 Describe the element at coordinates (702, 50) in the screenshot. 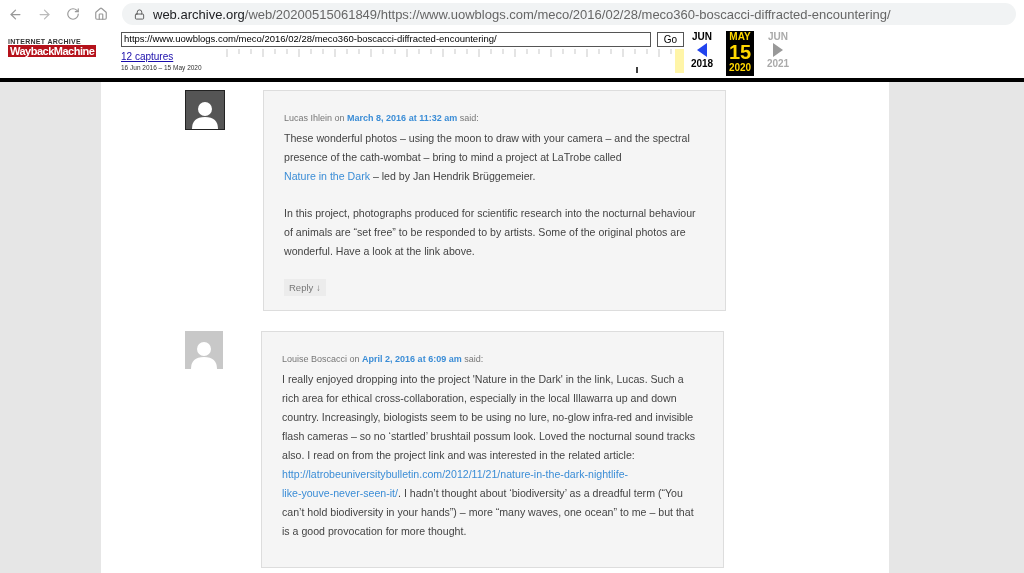

I see `previous-arrow-icon` at that location.